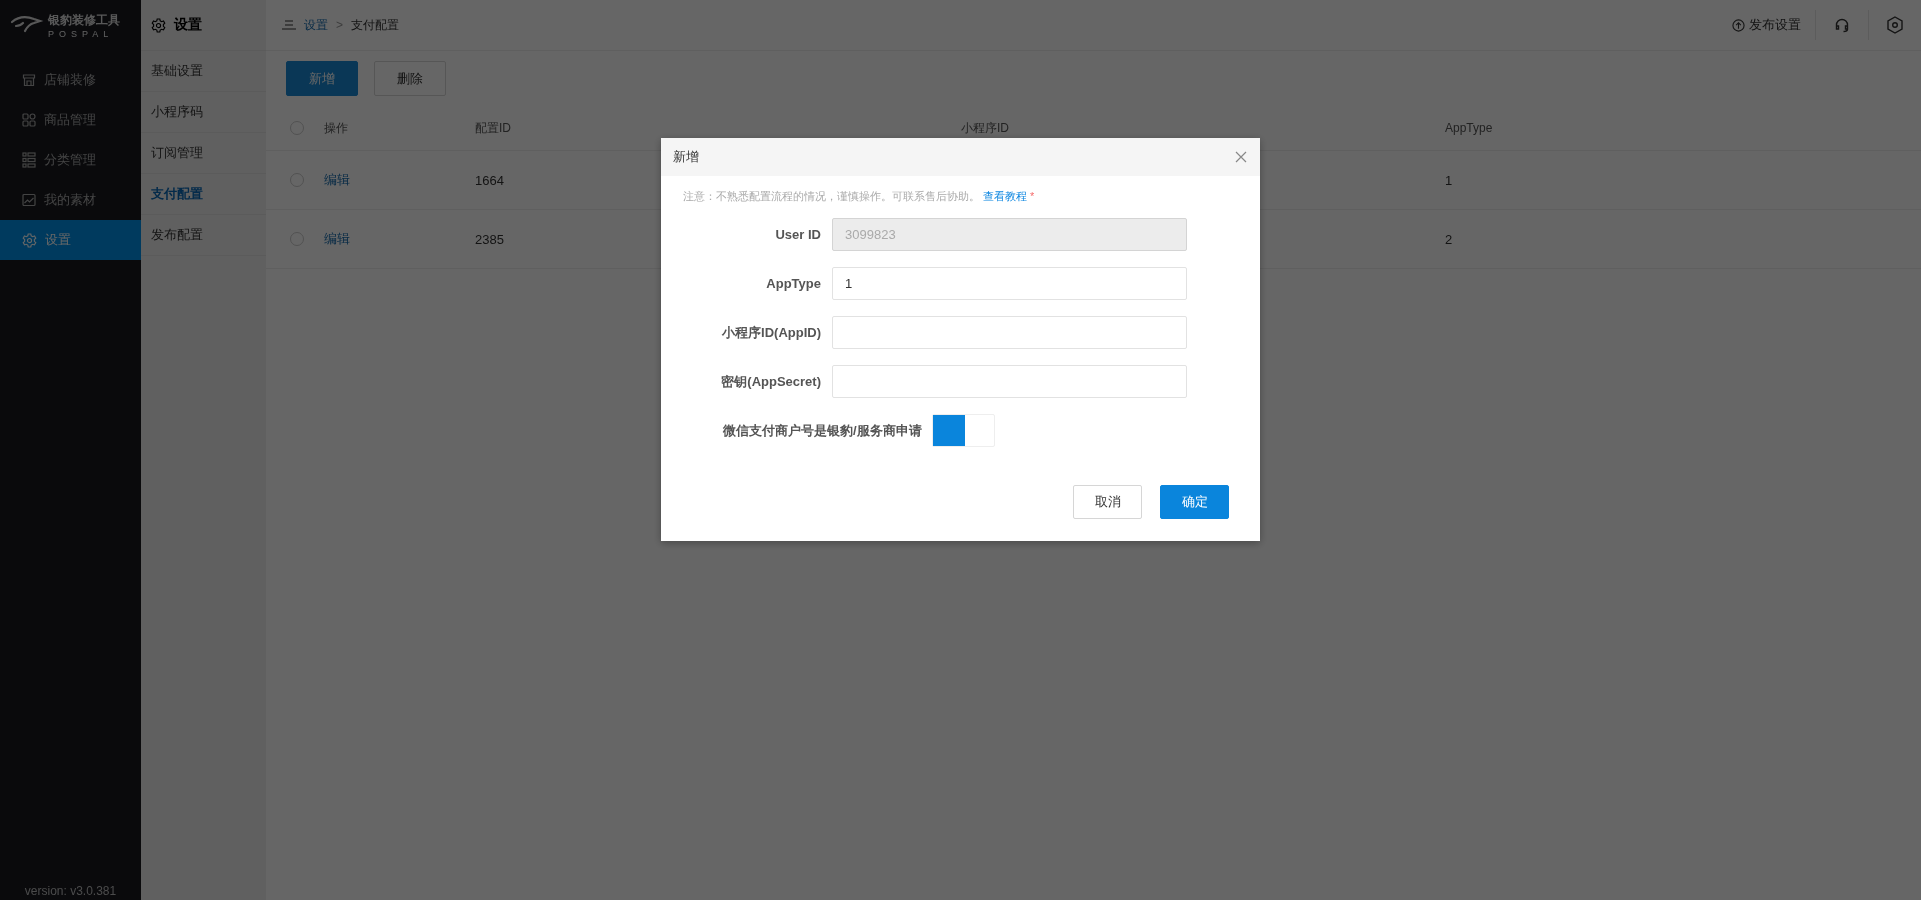 This screenshot has width=1921, height=900. I want to click on field-label: User ID, so click(798, 234).